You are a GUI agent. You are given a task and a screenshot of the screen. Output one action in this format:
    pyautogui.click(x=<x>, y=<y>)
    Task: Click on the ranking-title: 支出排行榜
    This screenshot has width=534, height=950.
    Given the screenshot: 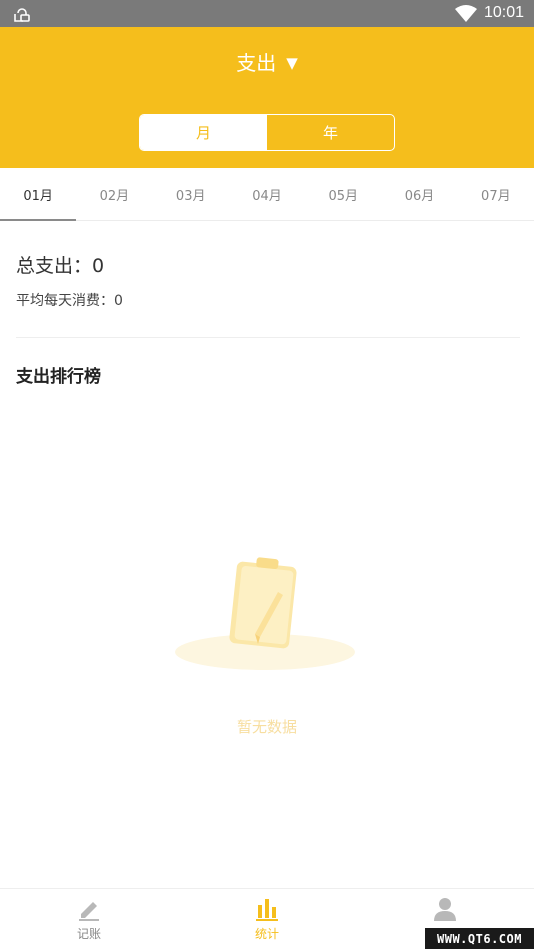 What is the action you would take?
    pyautogui.click(x=58, y=377)
    